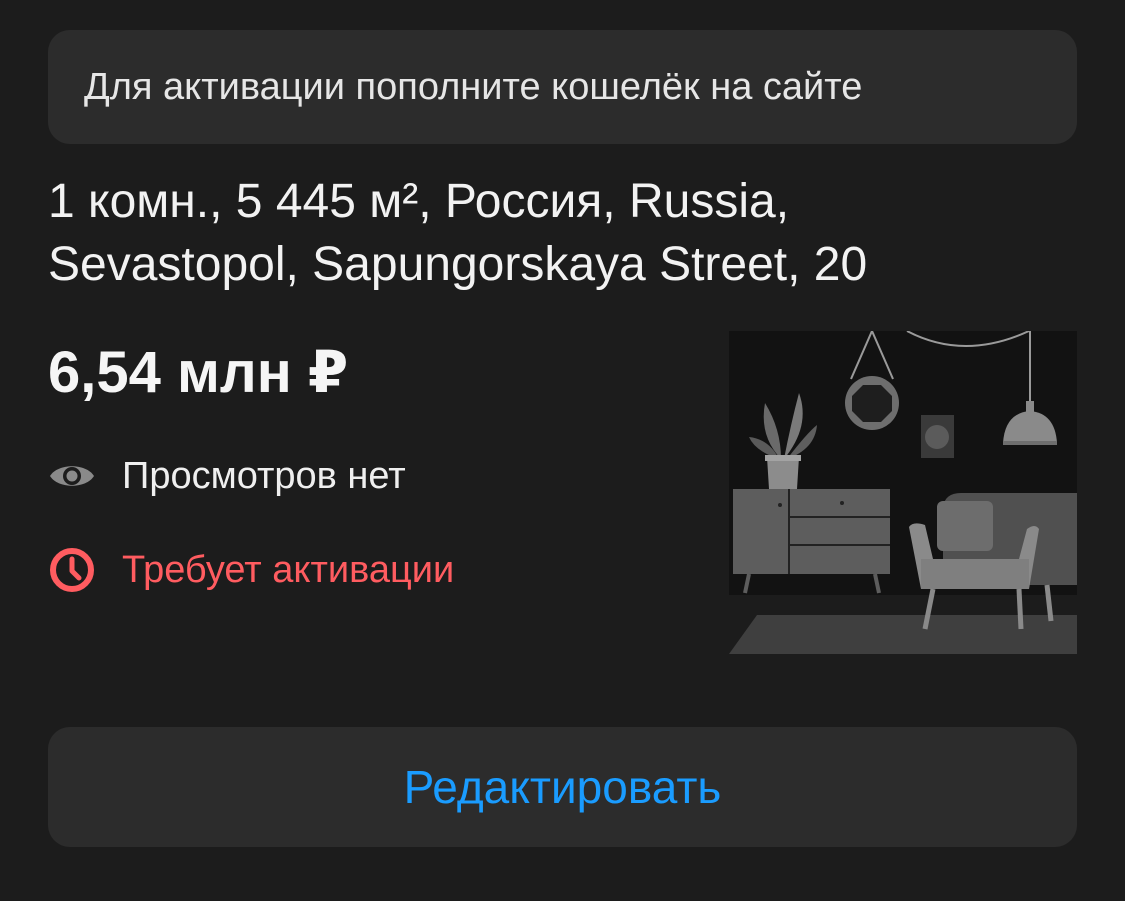 Image resolution: width=1125 pixels, height=901 pixels. What do you see at coordinates (562, 787) in the screenshot?
I see `edit-button: Редактировать` at bounding box center [562, 787].